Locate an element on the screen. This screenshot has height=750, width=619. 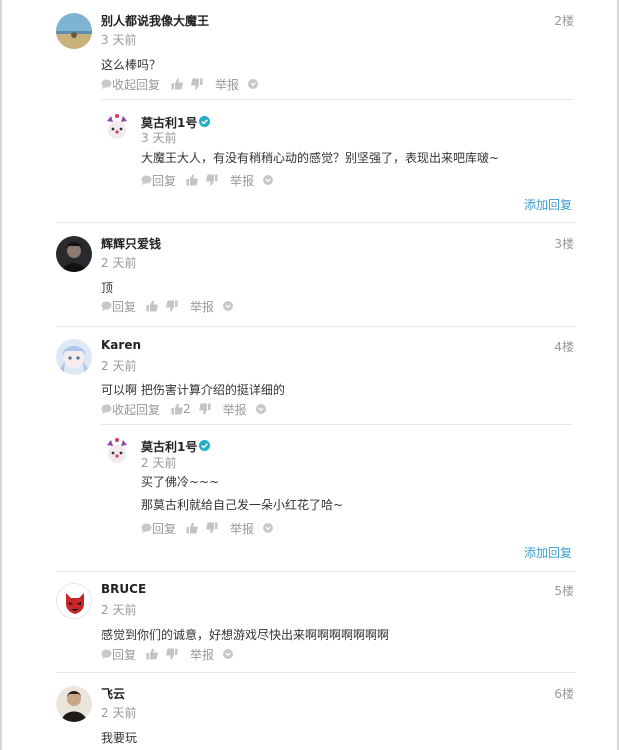
comment-actions: 收起回复 举报 is located at coordinates (180, 84).